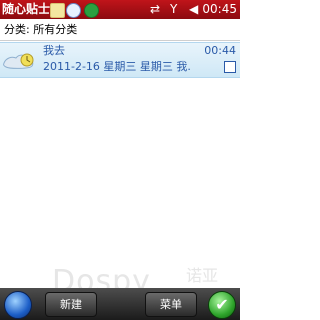 Image resolution: width=320 pixels, height=320 pixels. What do you see at coordinates (41, 29) in the screenshot?
I see `category-label: 分类: 所有分类` at bounding box center [41, 29].